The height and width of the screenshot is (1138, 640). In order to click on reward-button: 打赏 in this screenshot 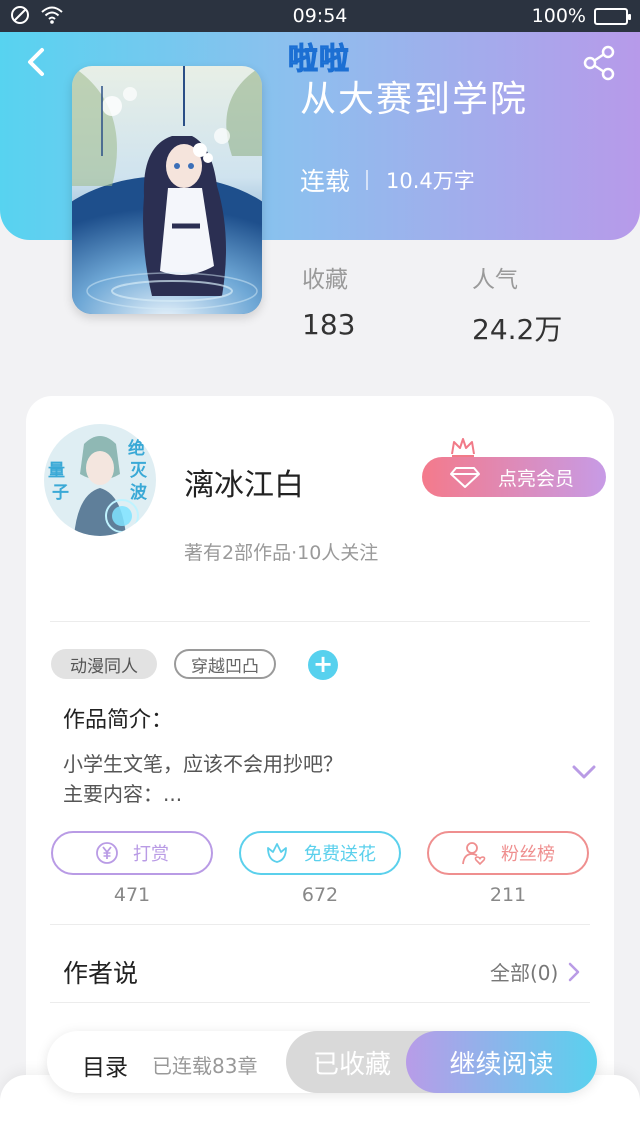, I will do `click(132, 853)`.